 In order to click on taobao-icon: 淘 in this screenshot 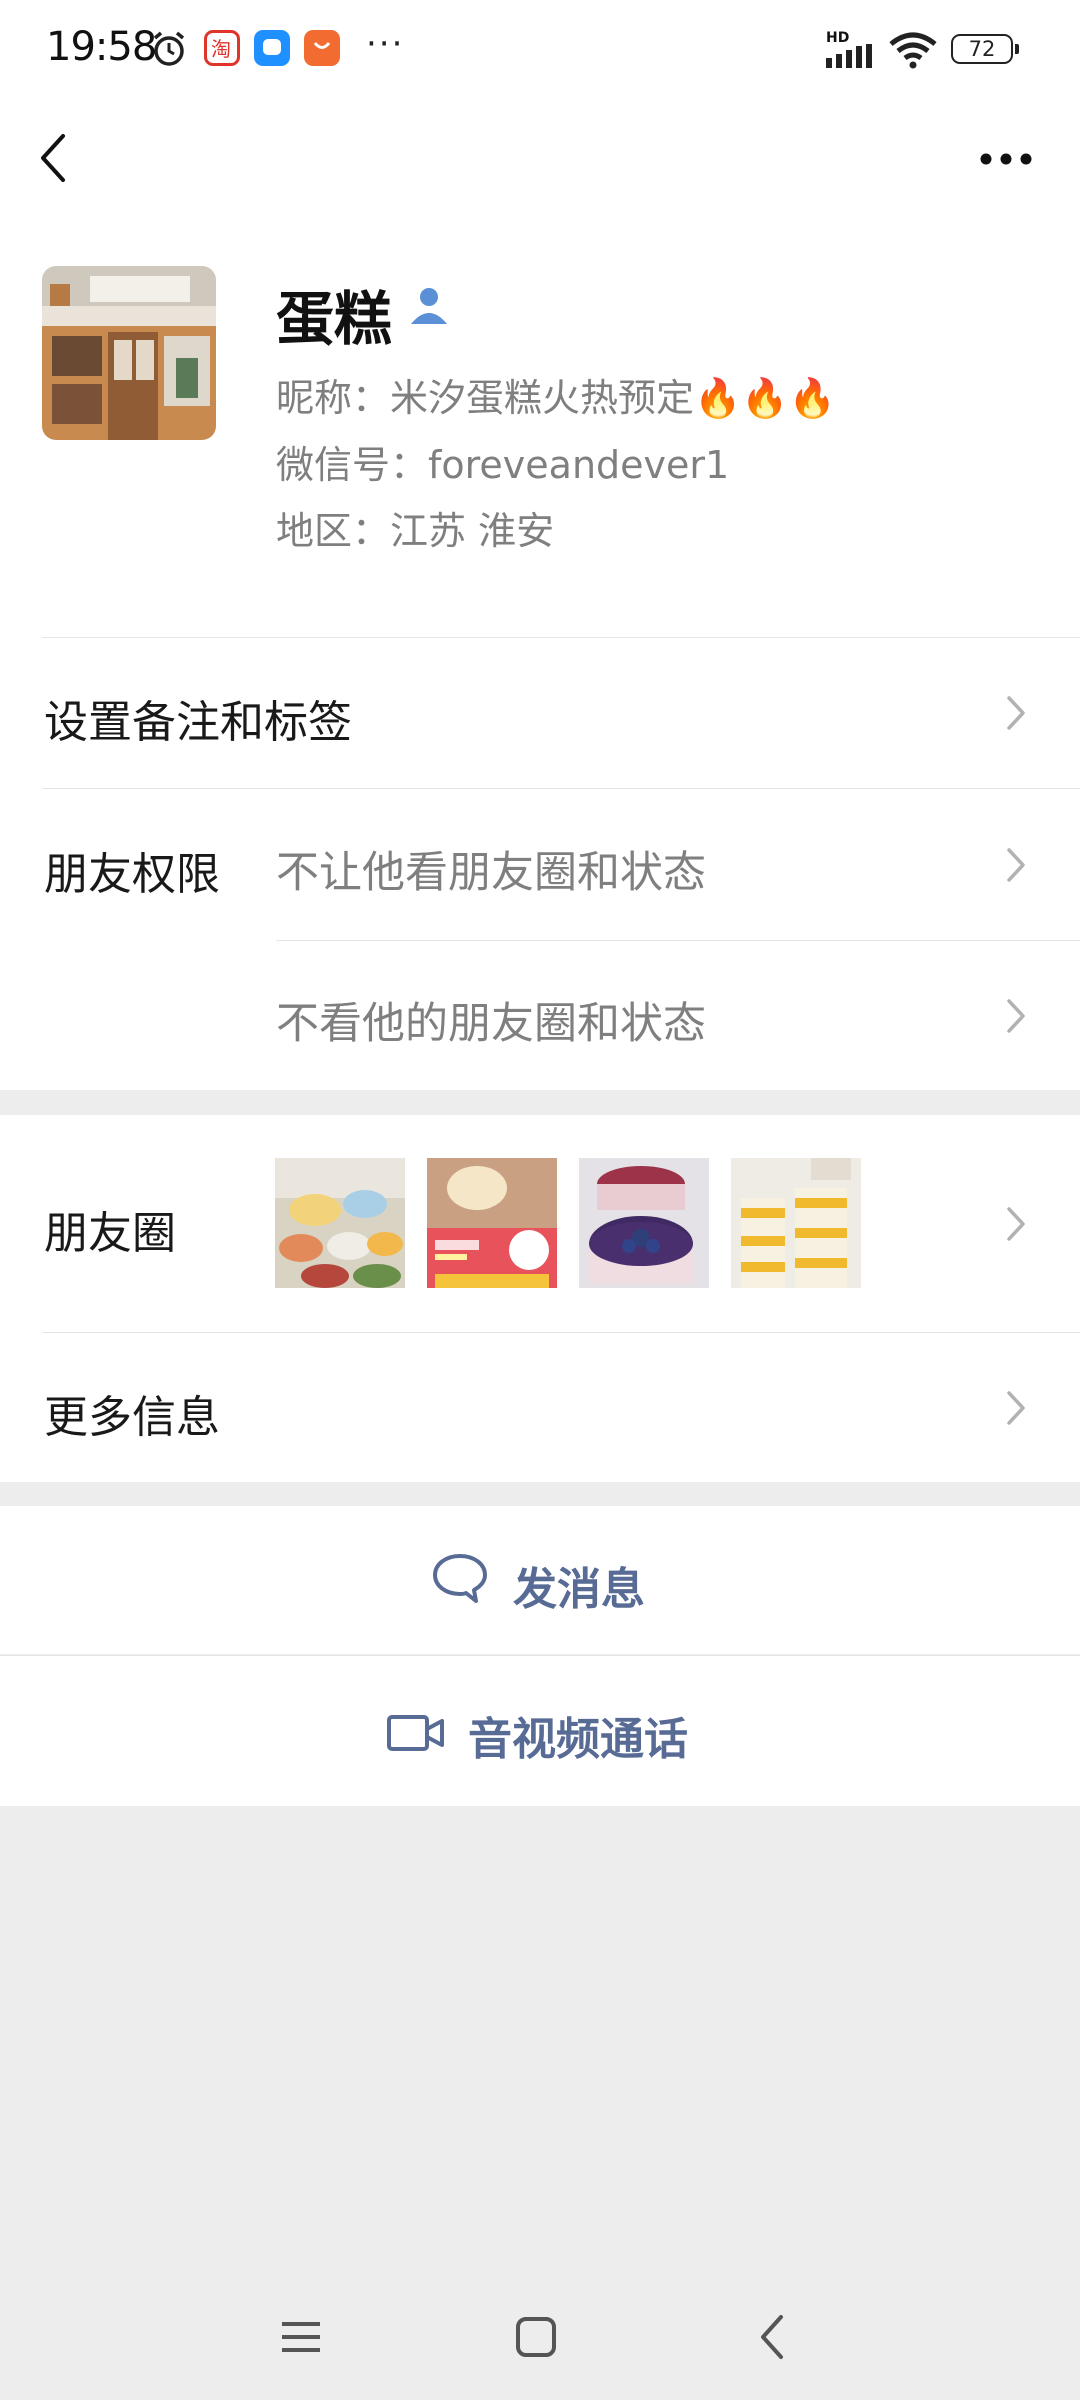, I will do `click(222, 48)`.